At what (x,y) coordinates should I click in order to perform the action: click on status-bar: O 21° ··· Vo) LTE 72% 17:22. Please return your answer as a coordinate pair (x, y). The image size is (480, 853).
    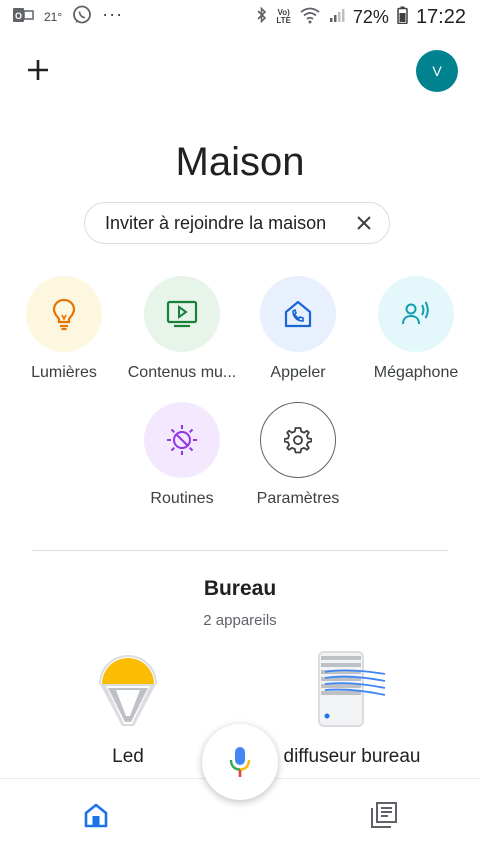
    Looking at the image, I should click on (240, 17).